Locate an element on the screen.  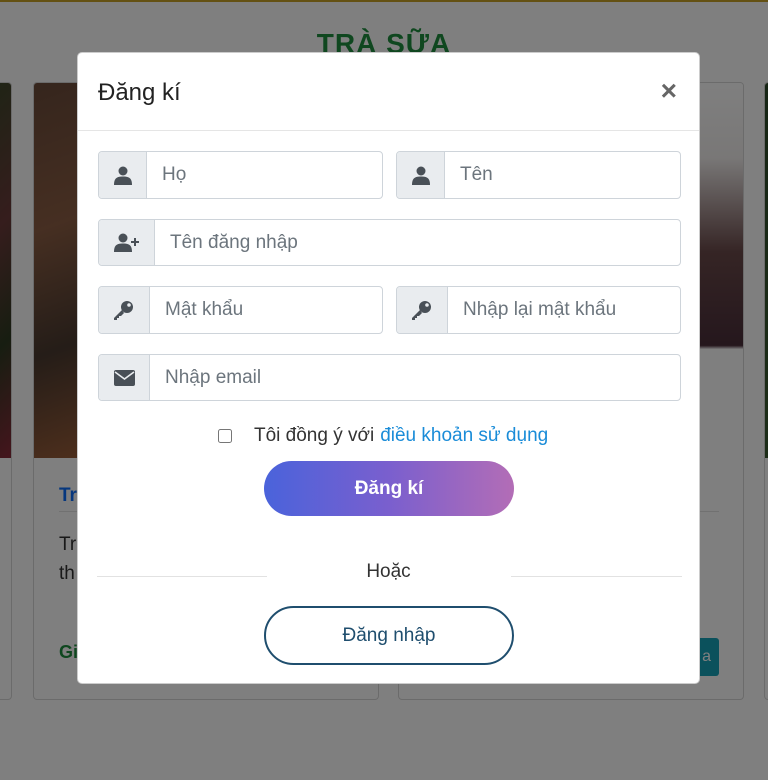
username-group is located at coordinates (389, 242).